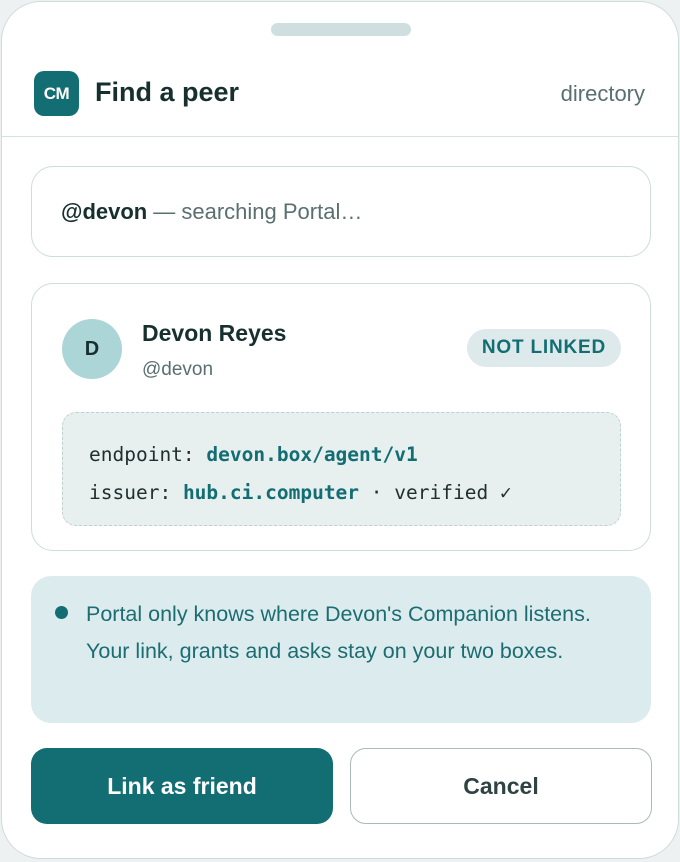  What do you see at coordinates (61, 612) in the screenshot?
I see `bullet-dot-icon` at bounding box center [61, 612].